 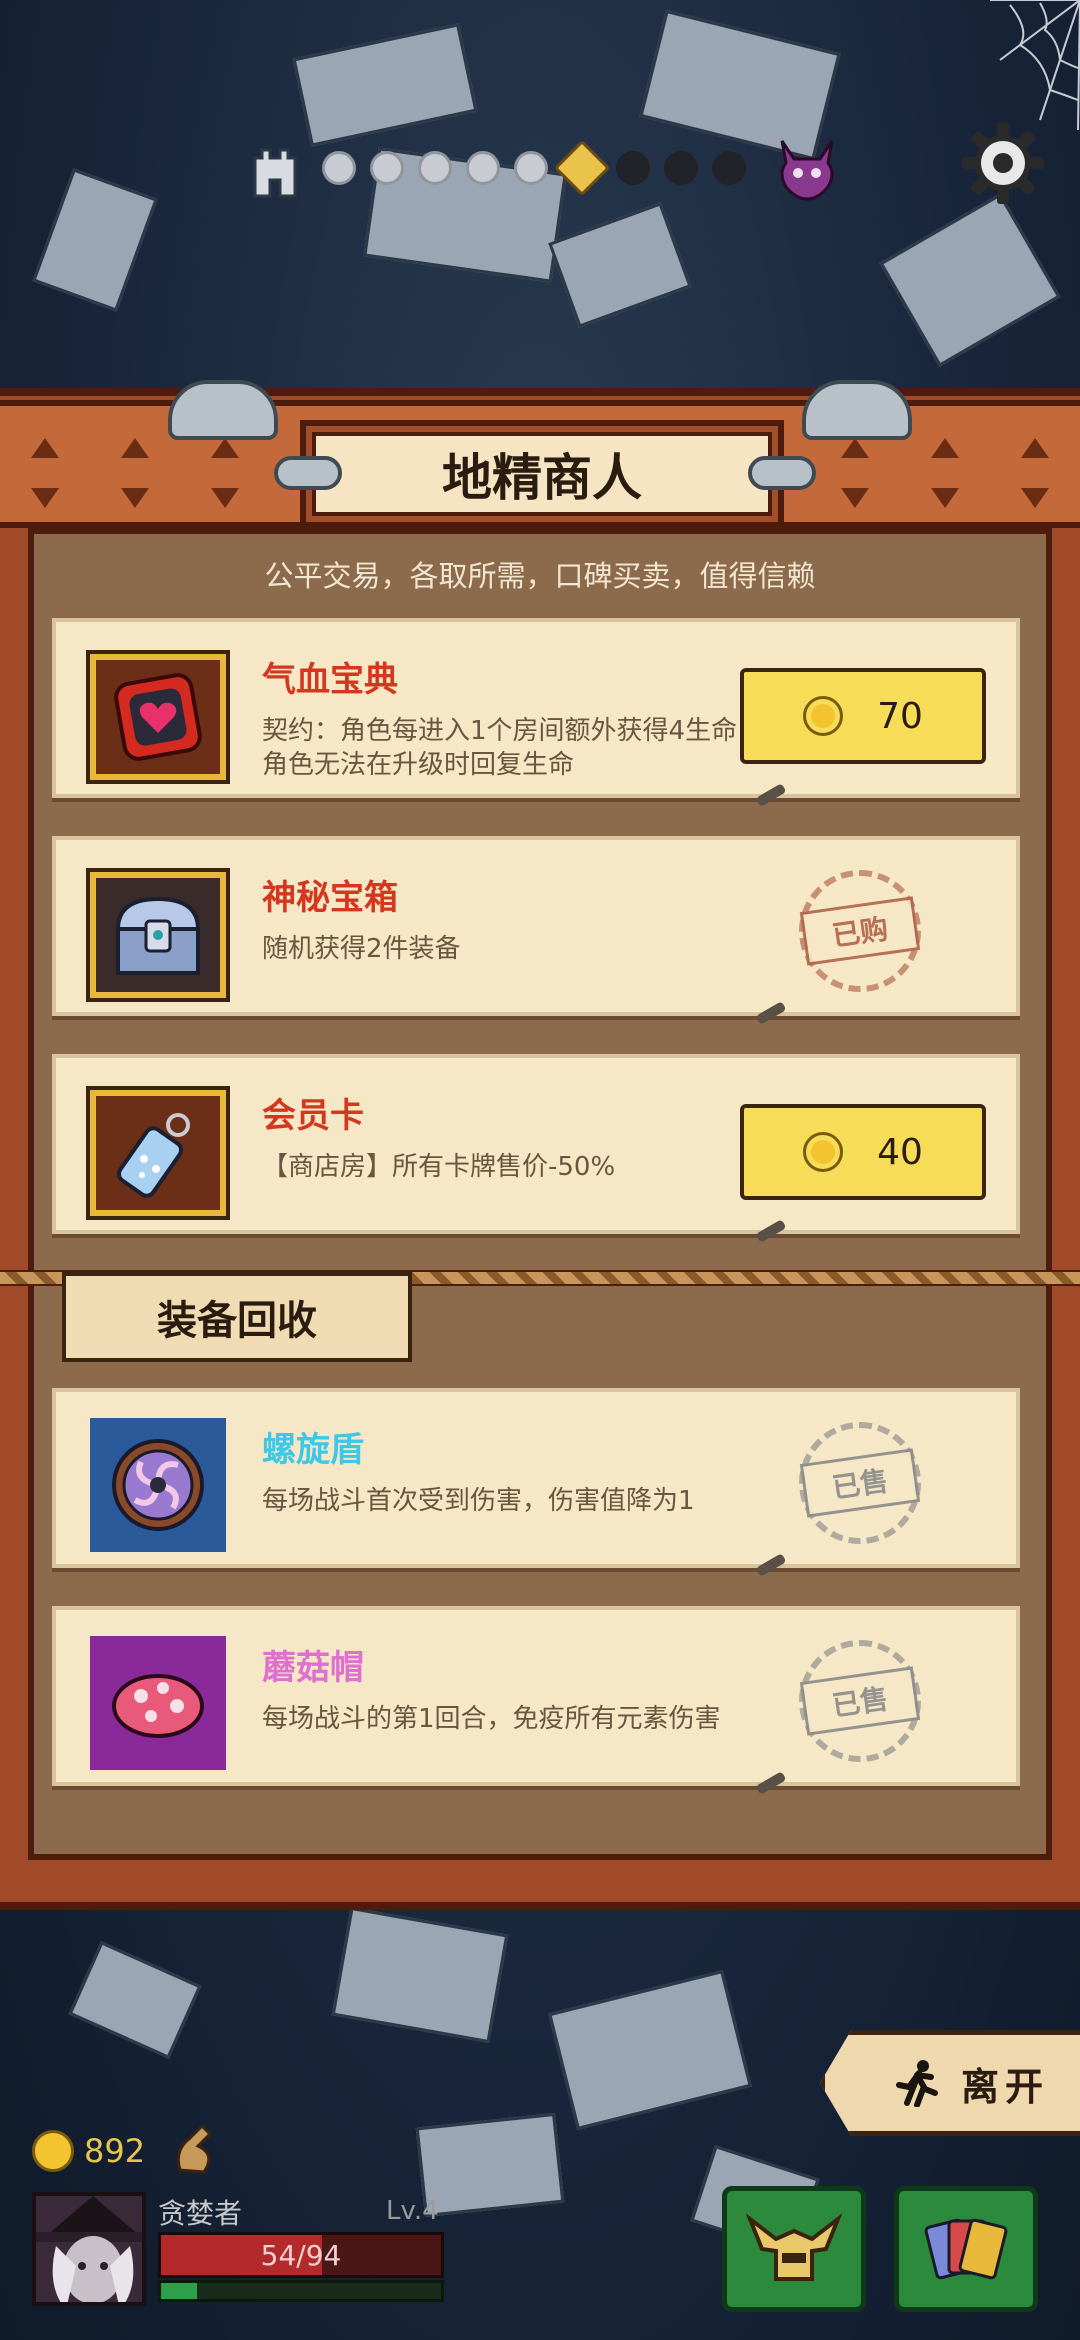 What do you see at coordinates (153, 1155) in the screenshot?
I see `member-card-icon` at bounding box center [153, 1155].